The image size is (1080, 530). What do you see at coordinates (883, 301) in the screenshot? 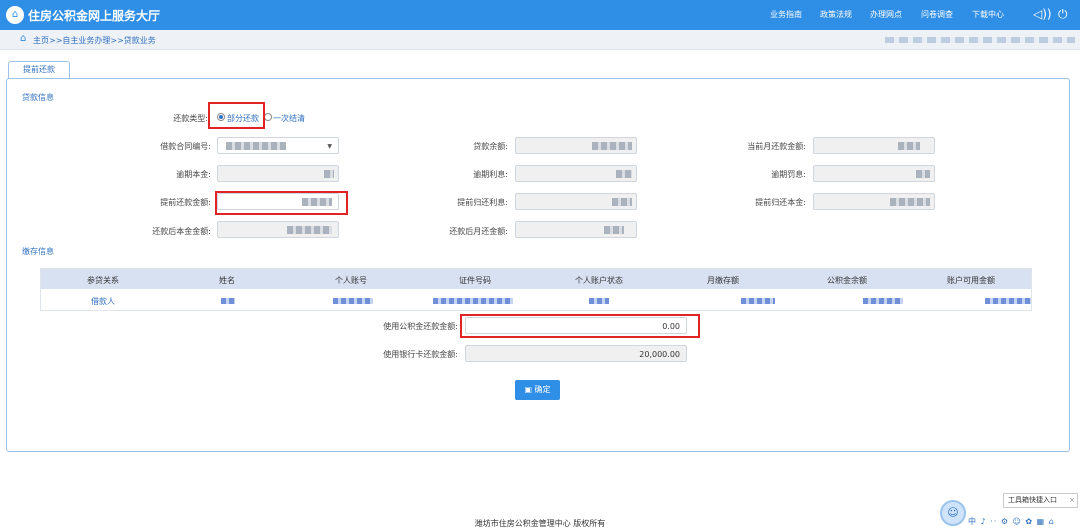
I see `cell-balance-redacted` at bounding box center [883, 301].